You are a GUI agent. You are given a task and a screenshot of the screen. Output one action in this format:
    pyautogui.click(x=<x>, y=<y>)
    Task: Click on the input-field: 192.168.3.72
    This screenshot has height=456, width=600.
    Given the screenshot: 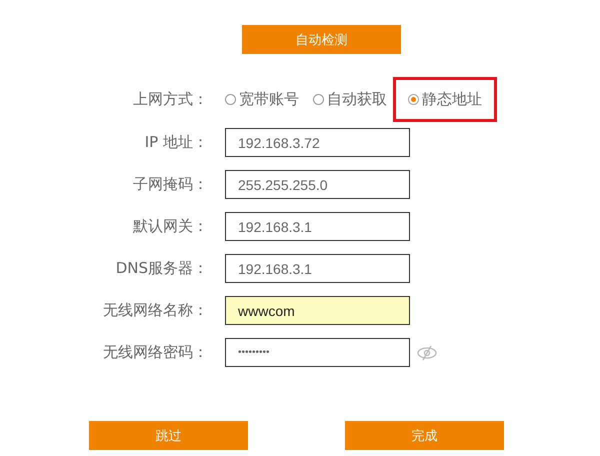 What is the action you would take?
    pyautogui.click(x=317, y=142)
    